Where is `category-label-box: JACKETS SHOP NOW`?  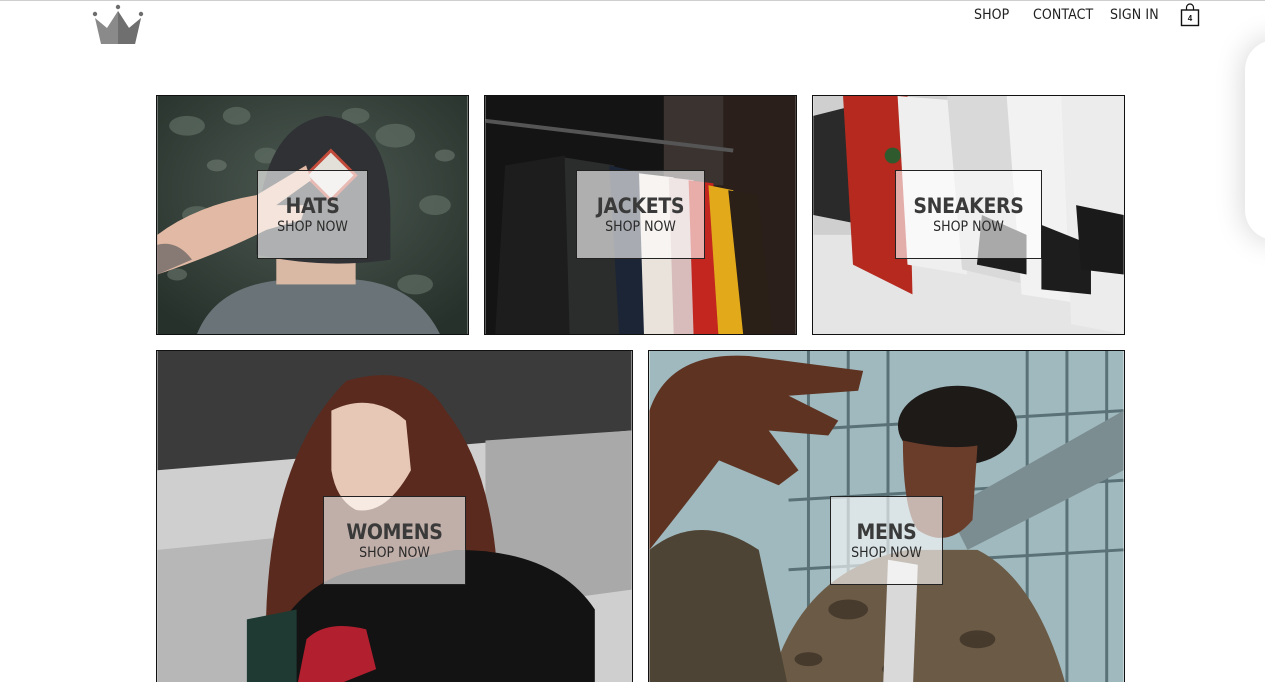
category-label-box: JACKETS SHOP NOW is located at coordinates (640, 214).